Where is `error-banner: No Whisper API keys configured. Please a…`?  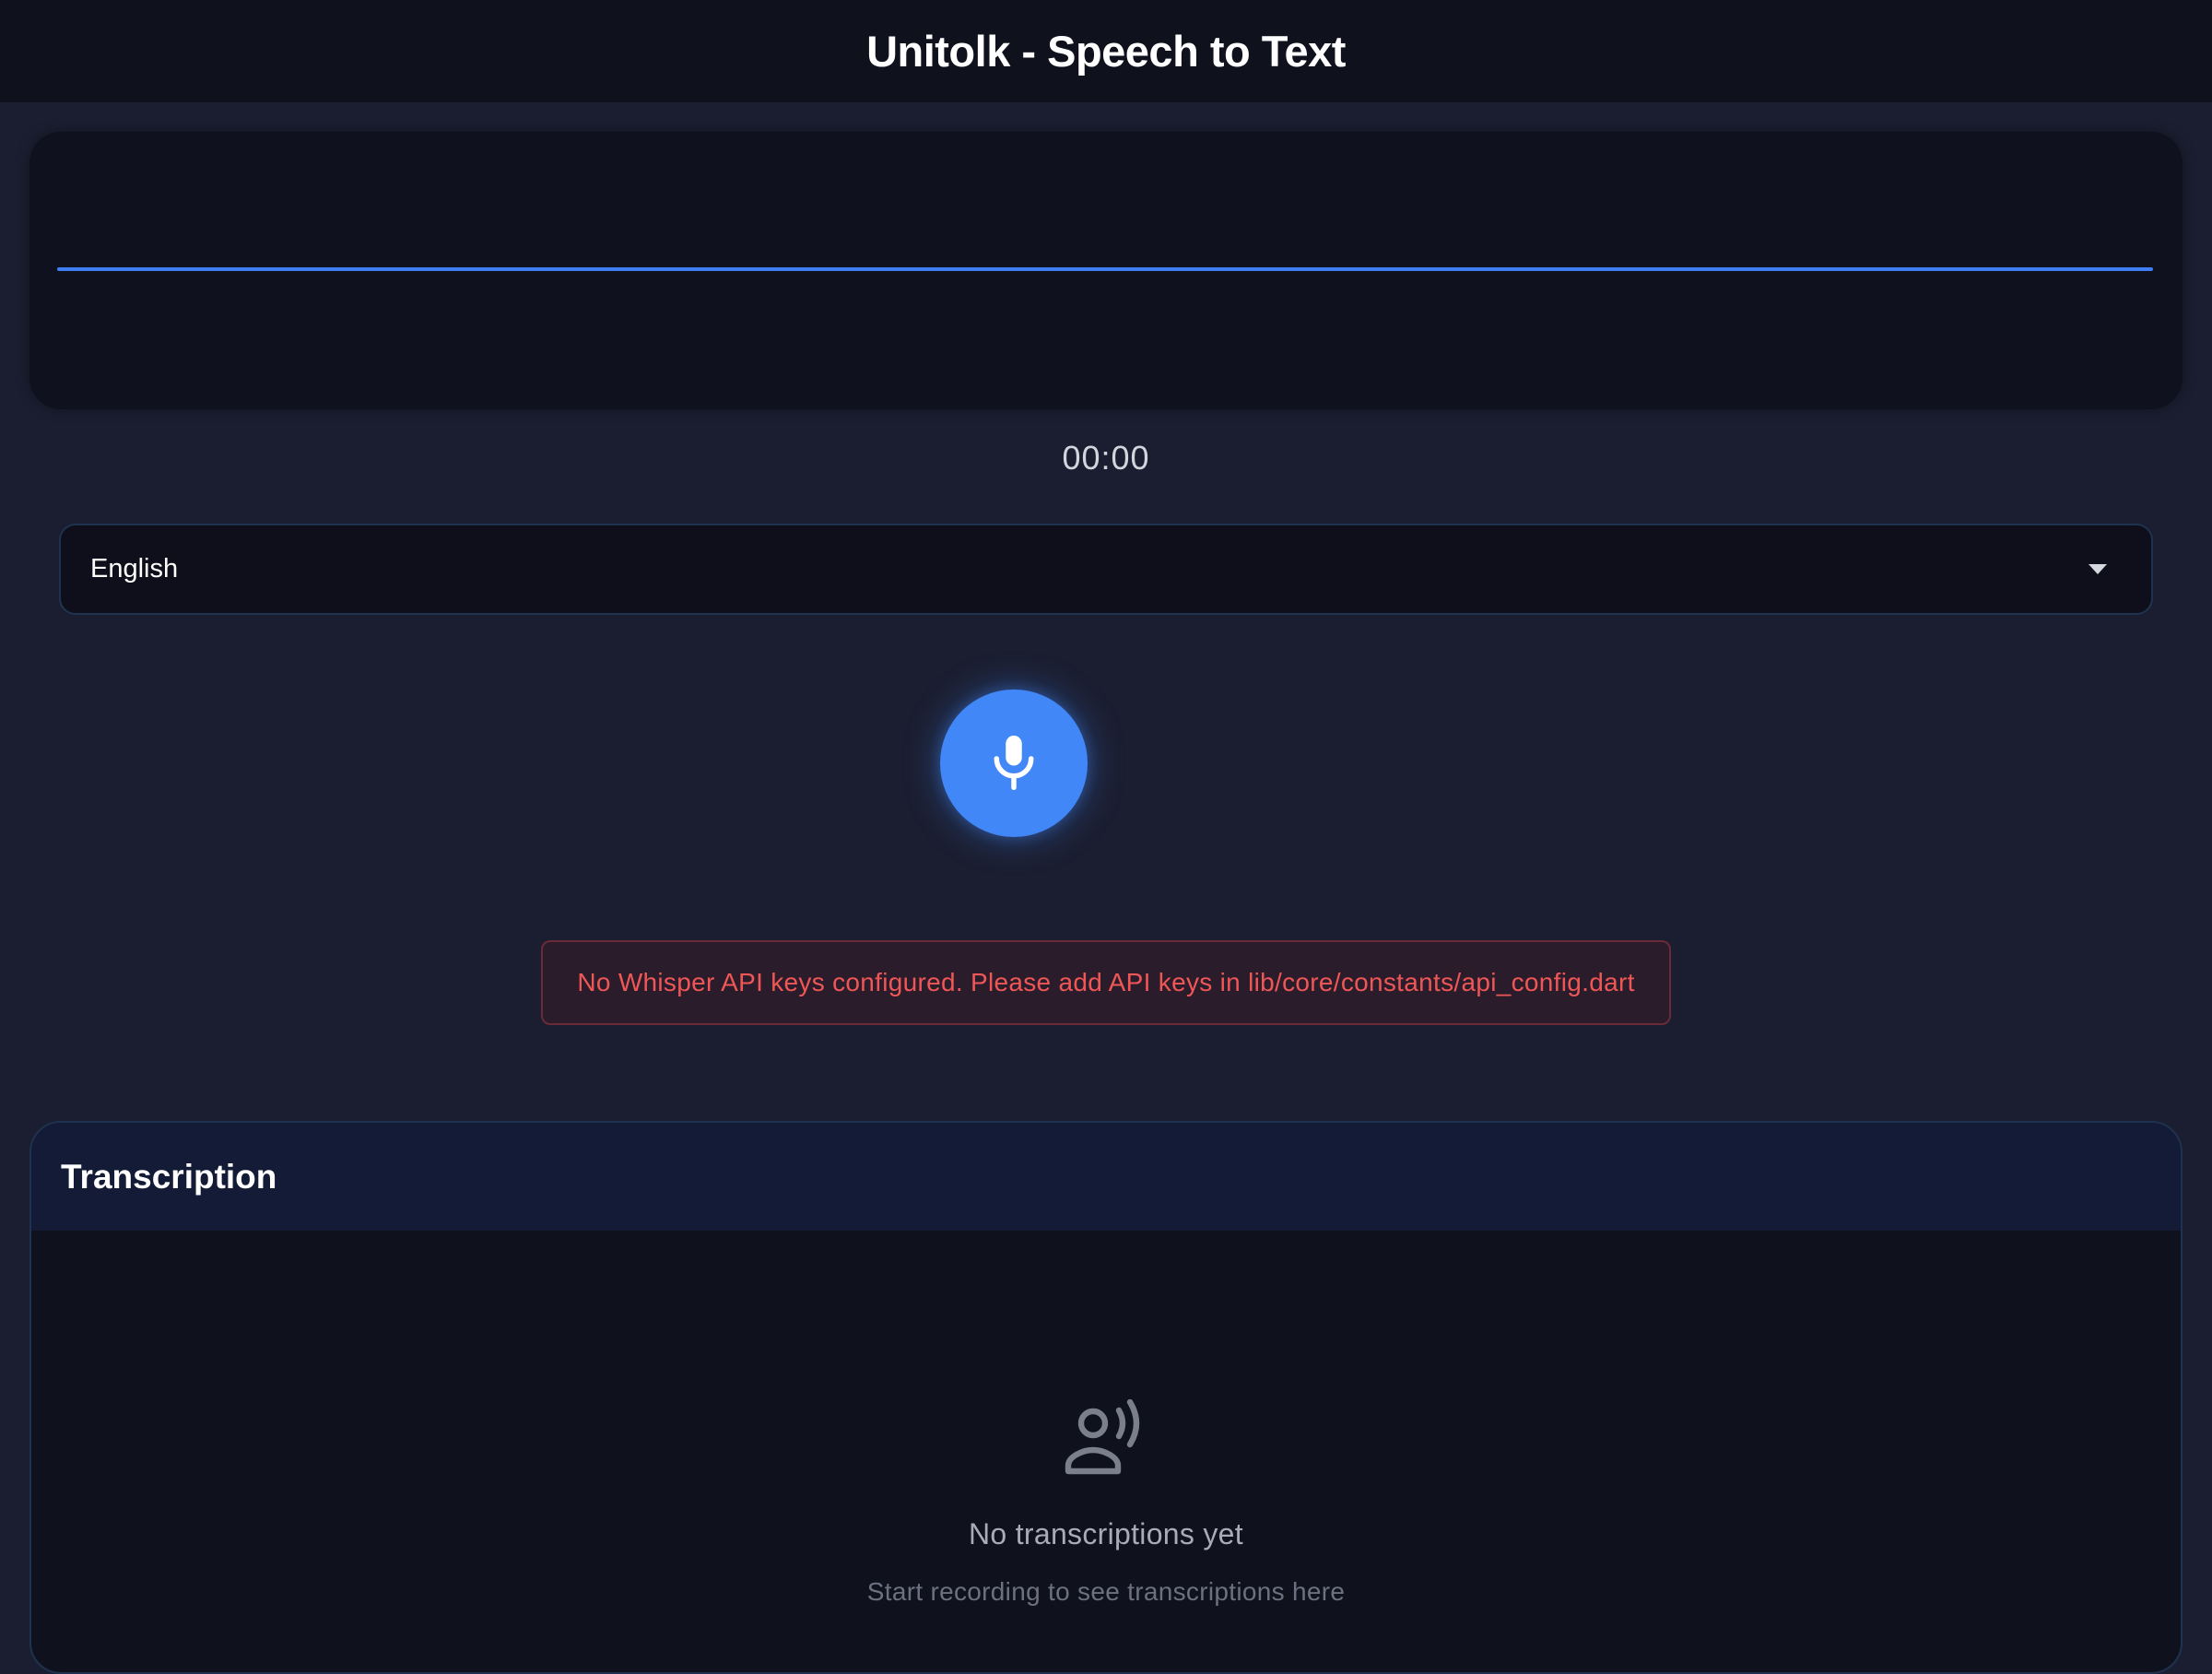 error-banner: No Whisper API keys configured. Please a… is located at coordinates (1106, 982).